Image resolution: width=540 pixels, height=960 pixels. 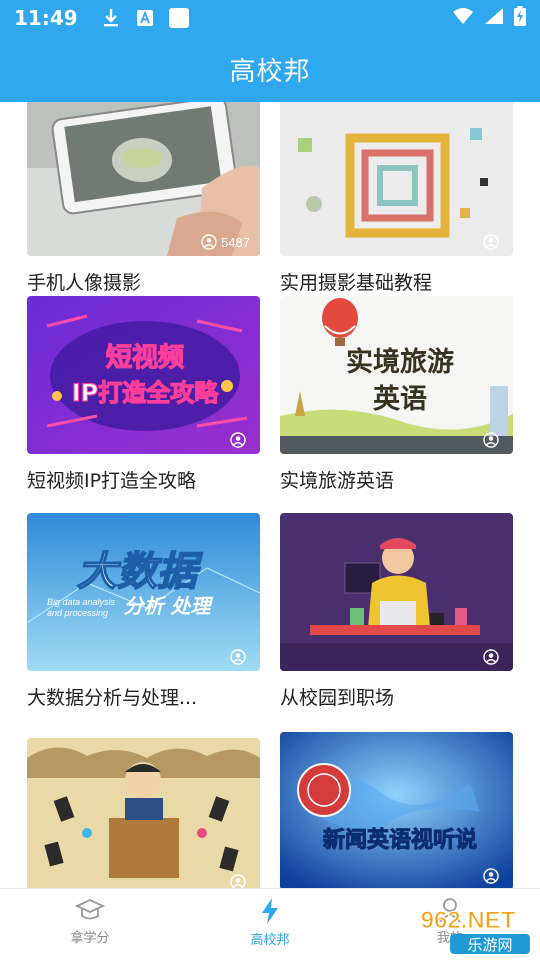 What do you see at coordinates (81, 602) in the screenshot?
I see `big-data-subtitle-en1: Big data analysis` at bounding box center [81, 602].